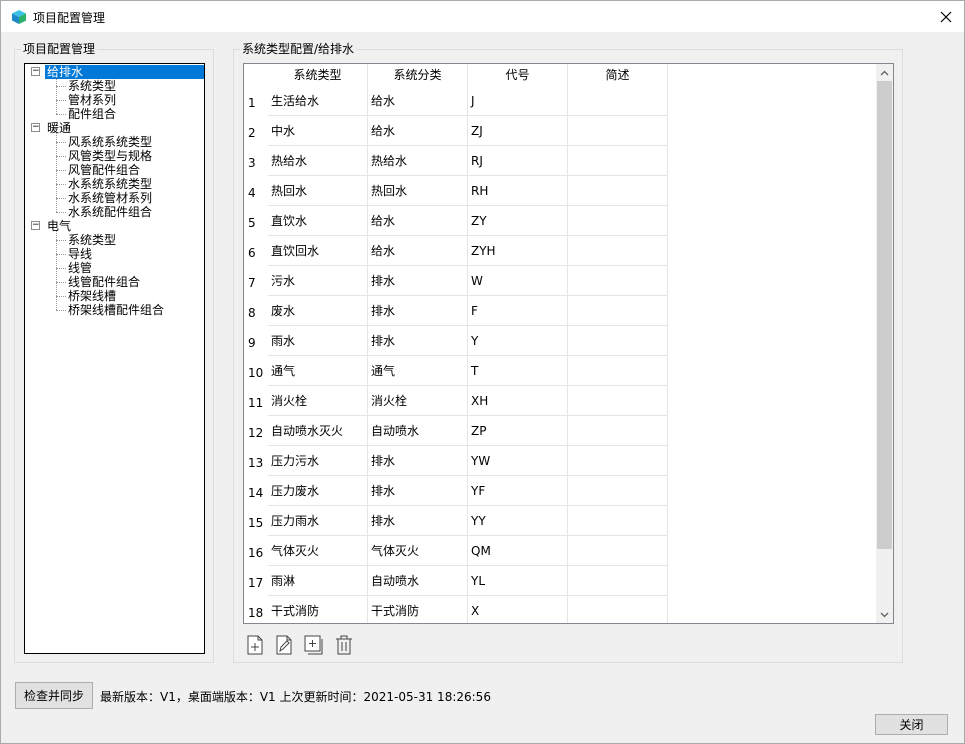  What do you see at coordinates (456, 551) in the screenshot?
I see `table-row: 16 气体灭火 气体灭火 QM` at bounding box center [456, 551].